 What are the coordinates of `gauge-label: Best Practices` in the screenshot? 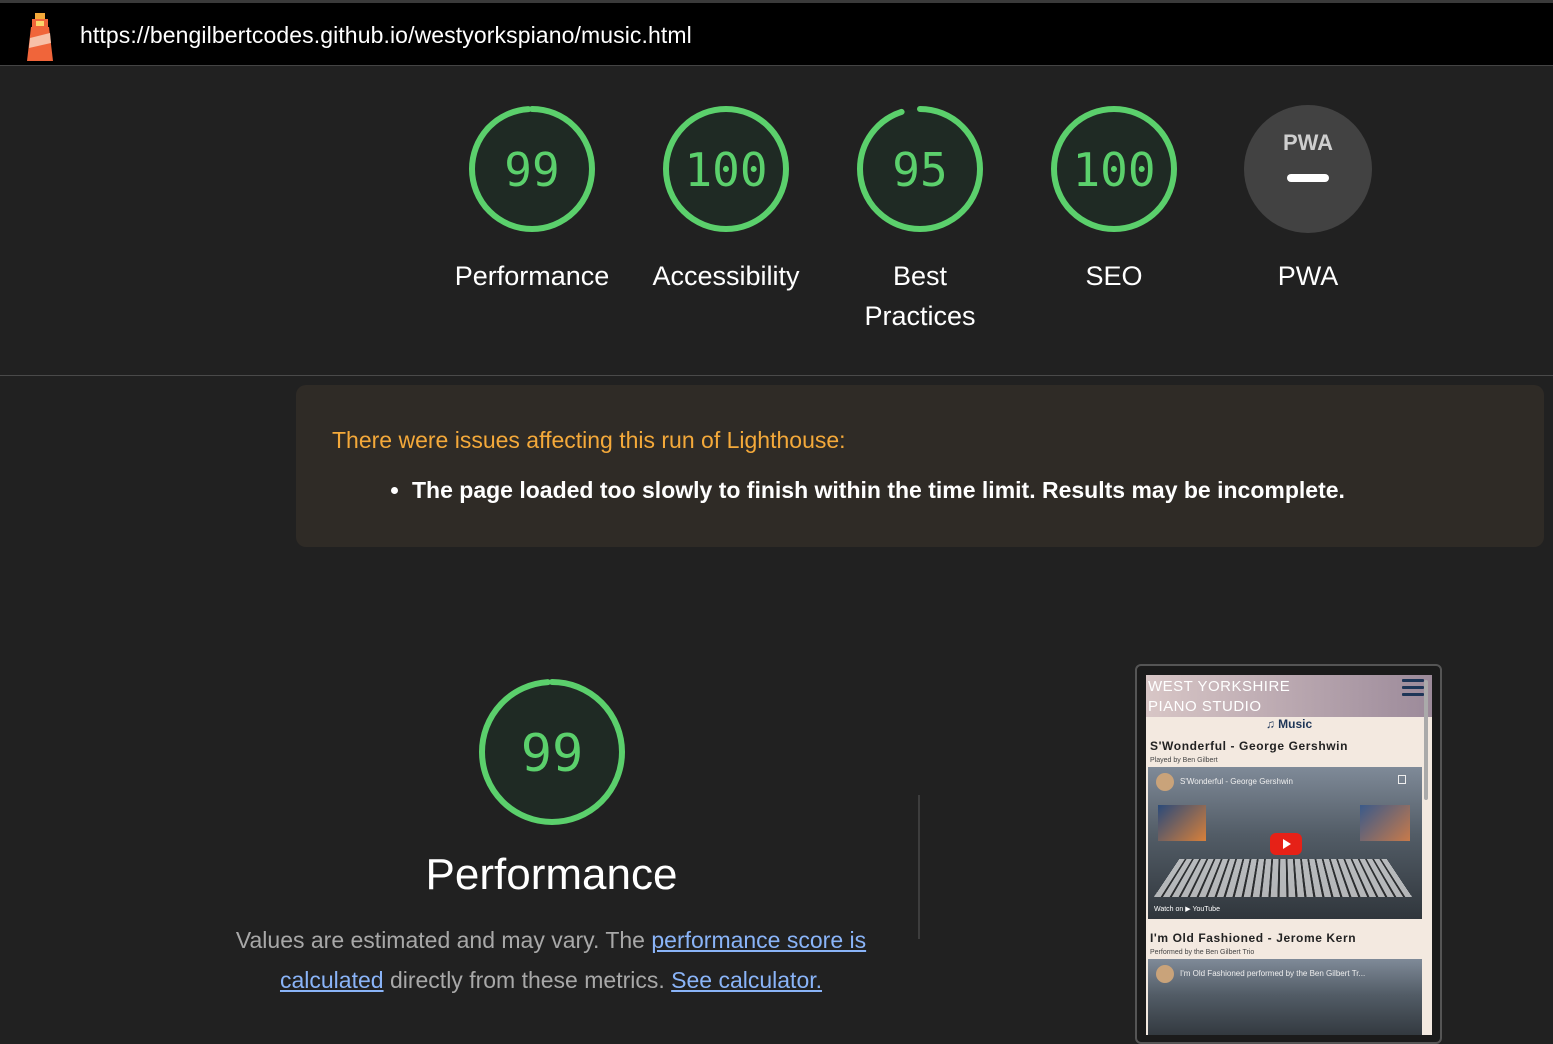 It's located at (920, 296).